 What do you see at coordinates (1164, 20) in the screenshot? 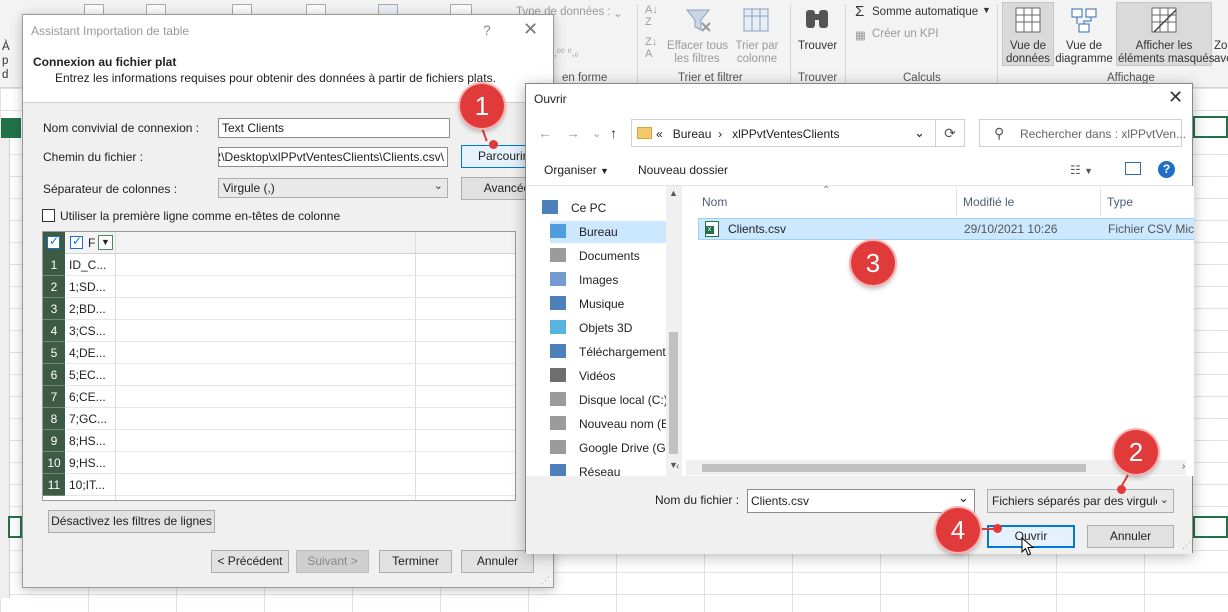
I see `show-hidden-icon` at bounding box center [1164, 20].